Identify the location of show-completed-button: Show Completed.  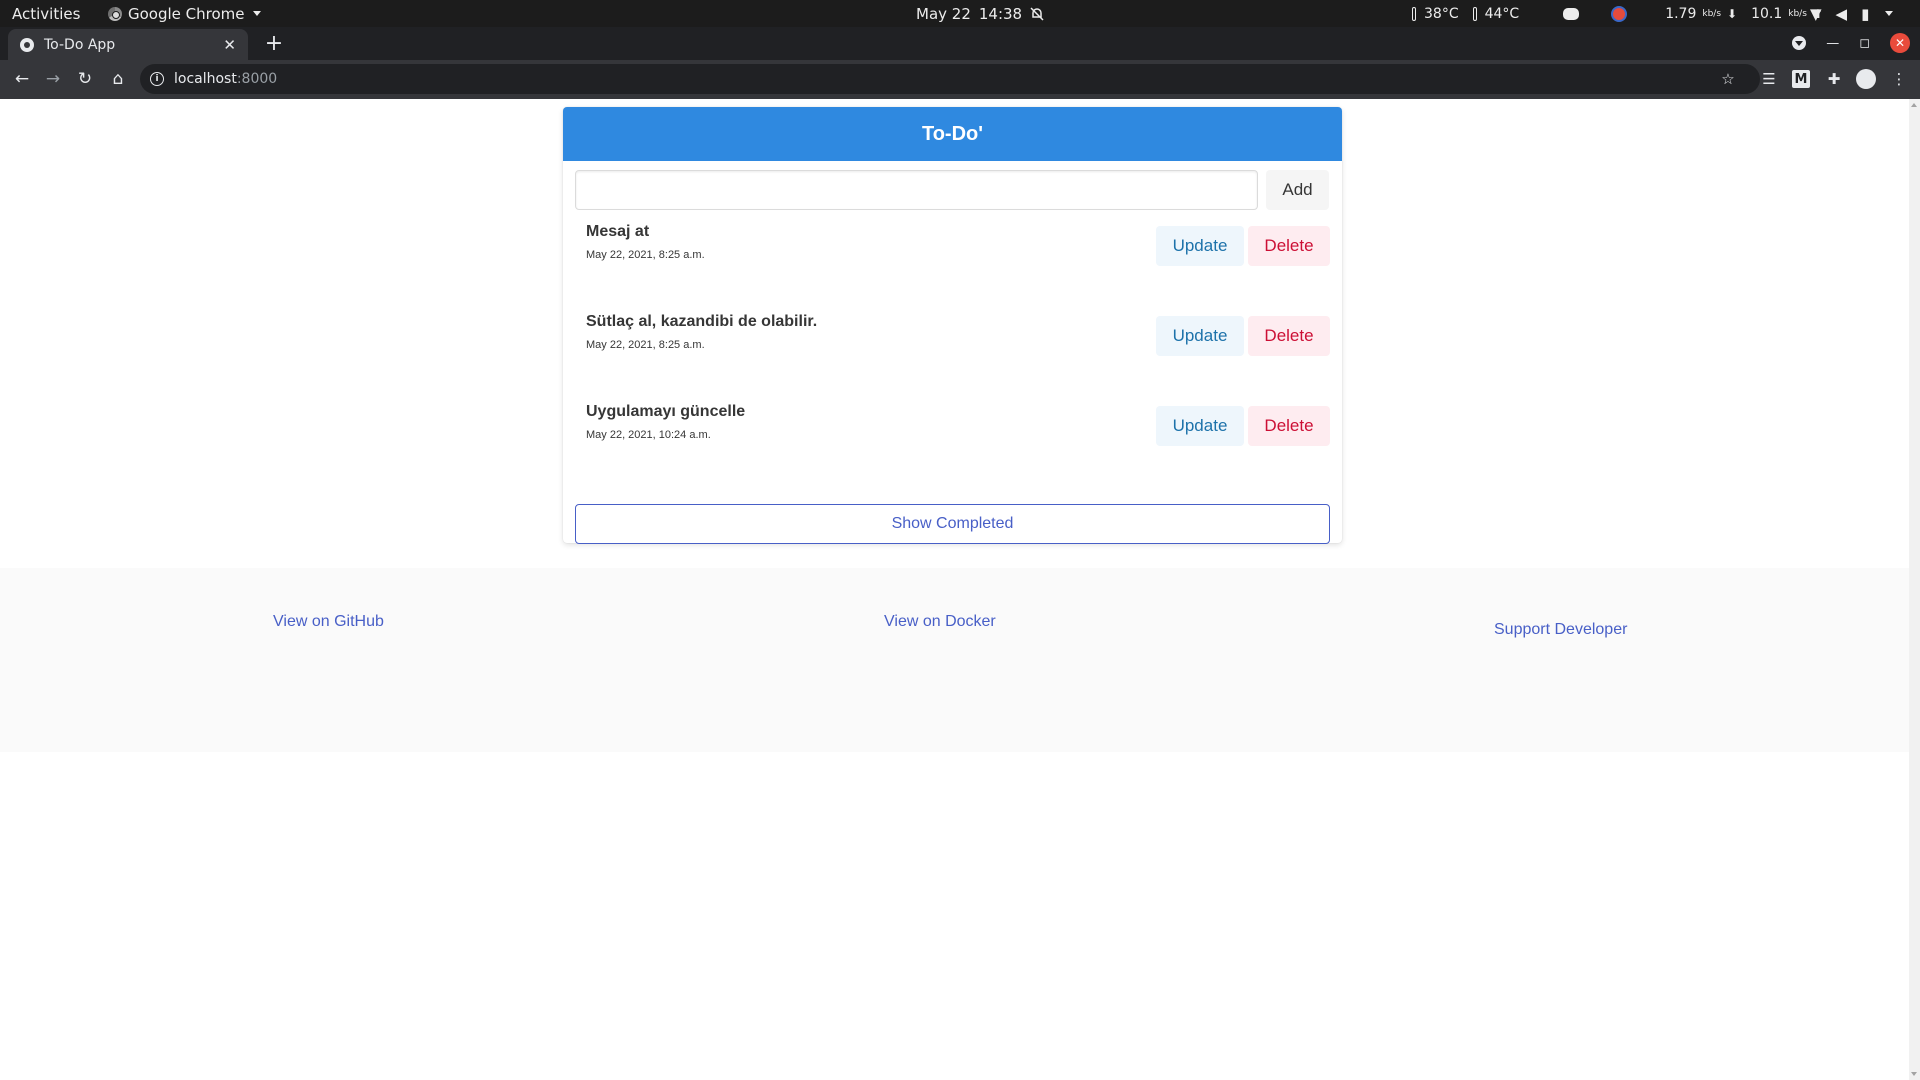
(952, 524).